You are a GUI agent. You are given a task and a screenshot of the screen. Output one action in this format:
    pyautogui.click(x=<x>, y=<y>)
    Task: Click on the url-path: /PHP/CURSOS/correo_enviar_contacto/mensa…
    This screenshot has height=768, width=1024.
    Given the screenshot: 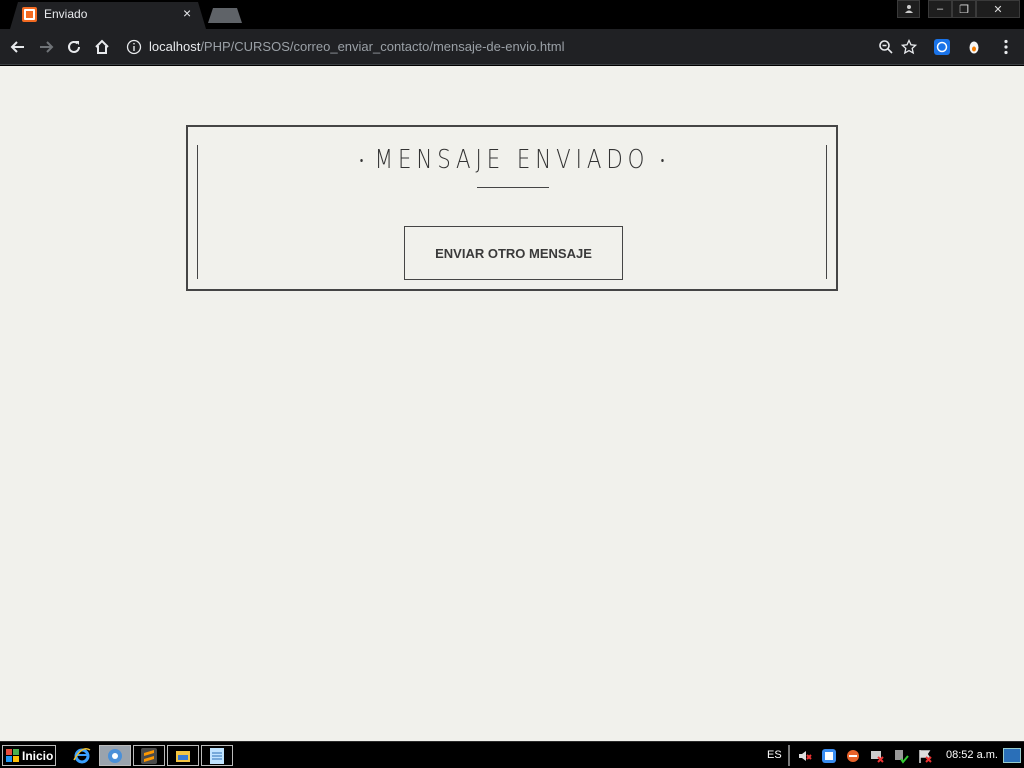 What is the action you would take?
    pyautogui.click(x=382, y=46)
    